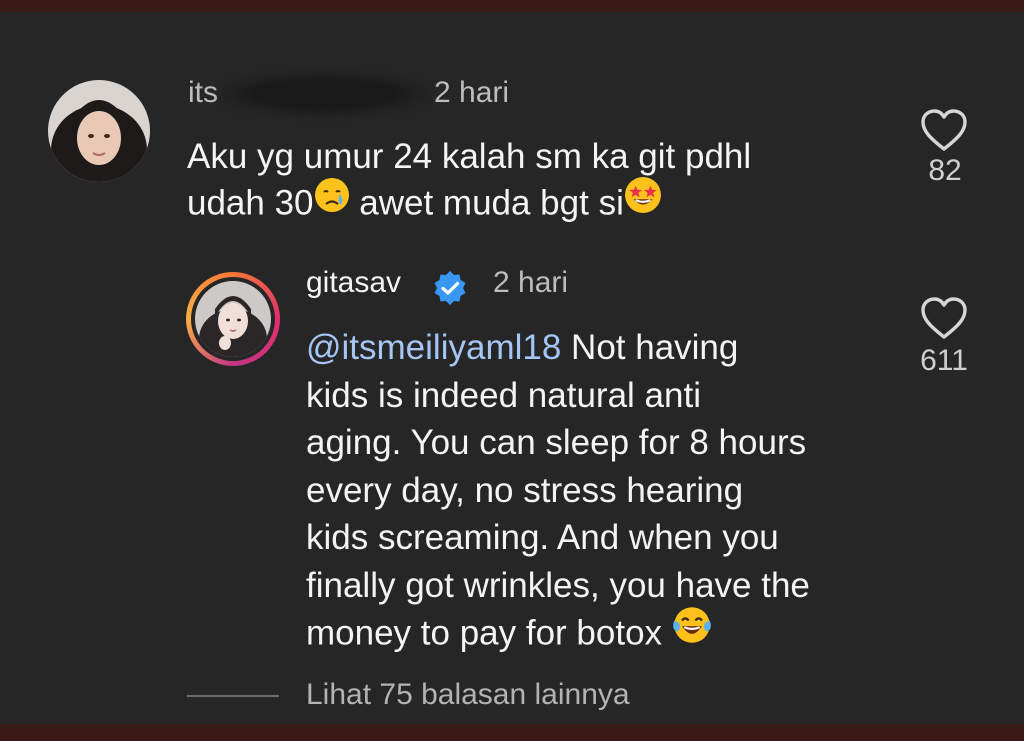 The width and height of the screenshot is (1024, 741). What do you see at coordinates (353, 283) in the screenshot?
I see `replier-username: gitasav` at bounding box center [353, 283].